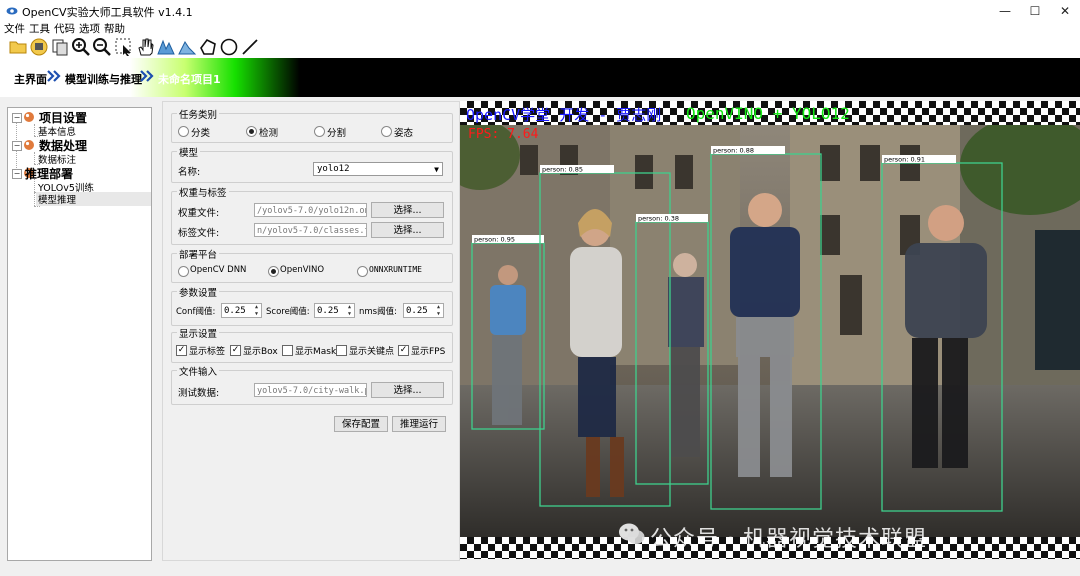 This screenshot has width=1080, height=576. I want to click on save-config-button: 保存配置, so click(361, 424).